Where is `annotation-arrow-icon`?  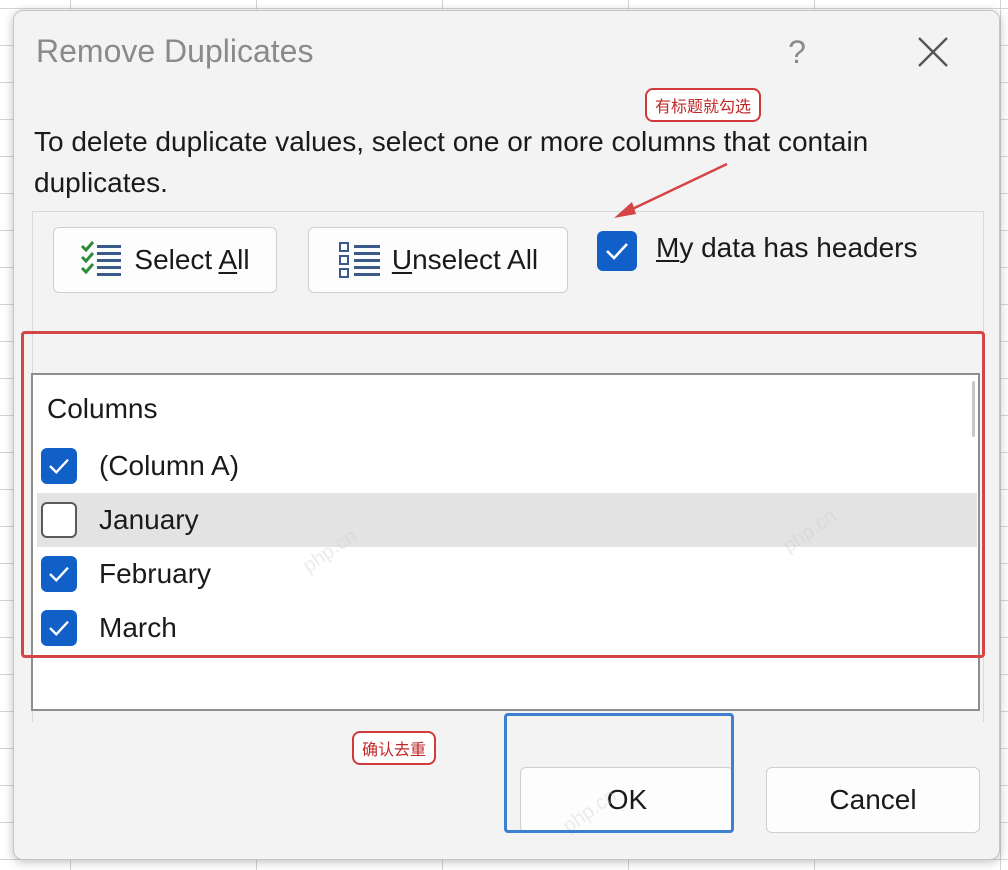
annotation-arrow-icon is located at coordinates (671, 190).